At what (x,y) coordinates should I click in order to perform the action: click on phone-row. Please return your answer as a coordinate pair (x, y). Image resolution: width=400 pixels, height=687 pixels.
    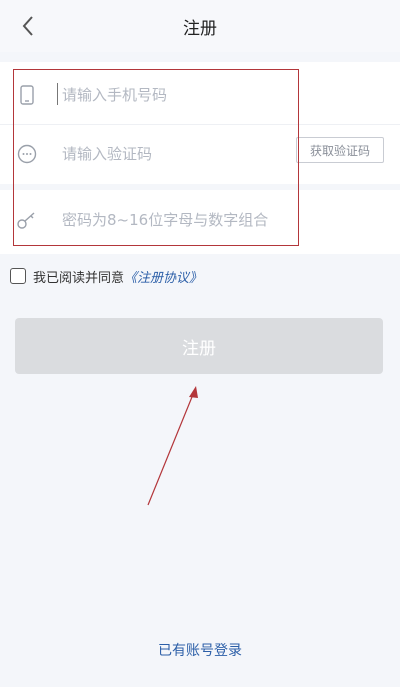
    Looking at the image, I should click on (200, 95).